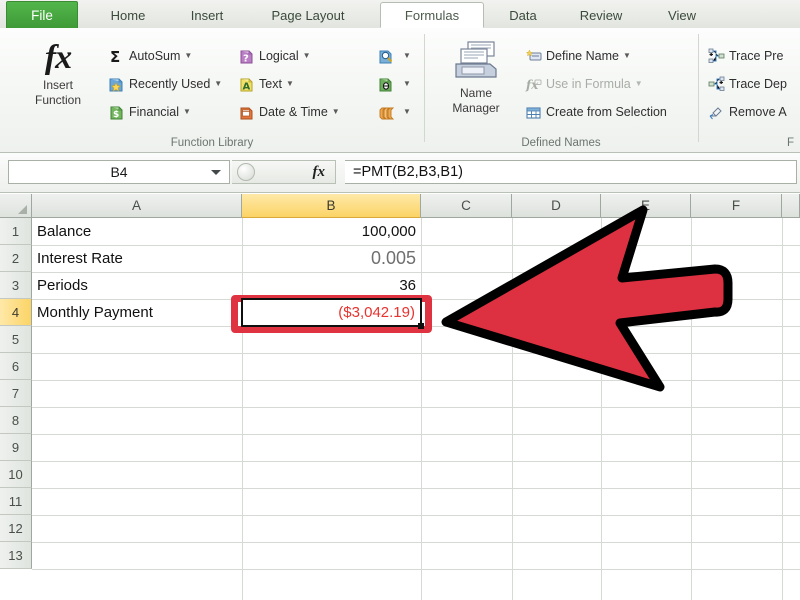 This screenshot has width=800, height=600. Describe the element at coordinates (408, 172) in the screenshot. I see `formula-value: =PMT(B2,B3,B1)` at that location.